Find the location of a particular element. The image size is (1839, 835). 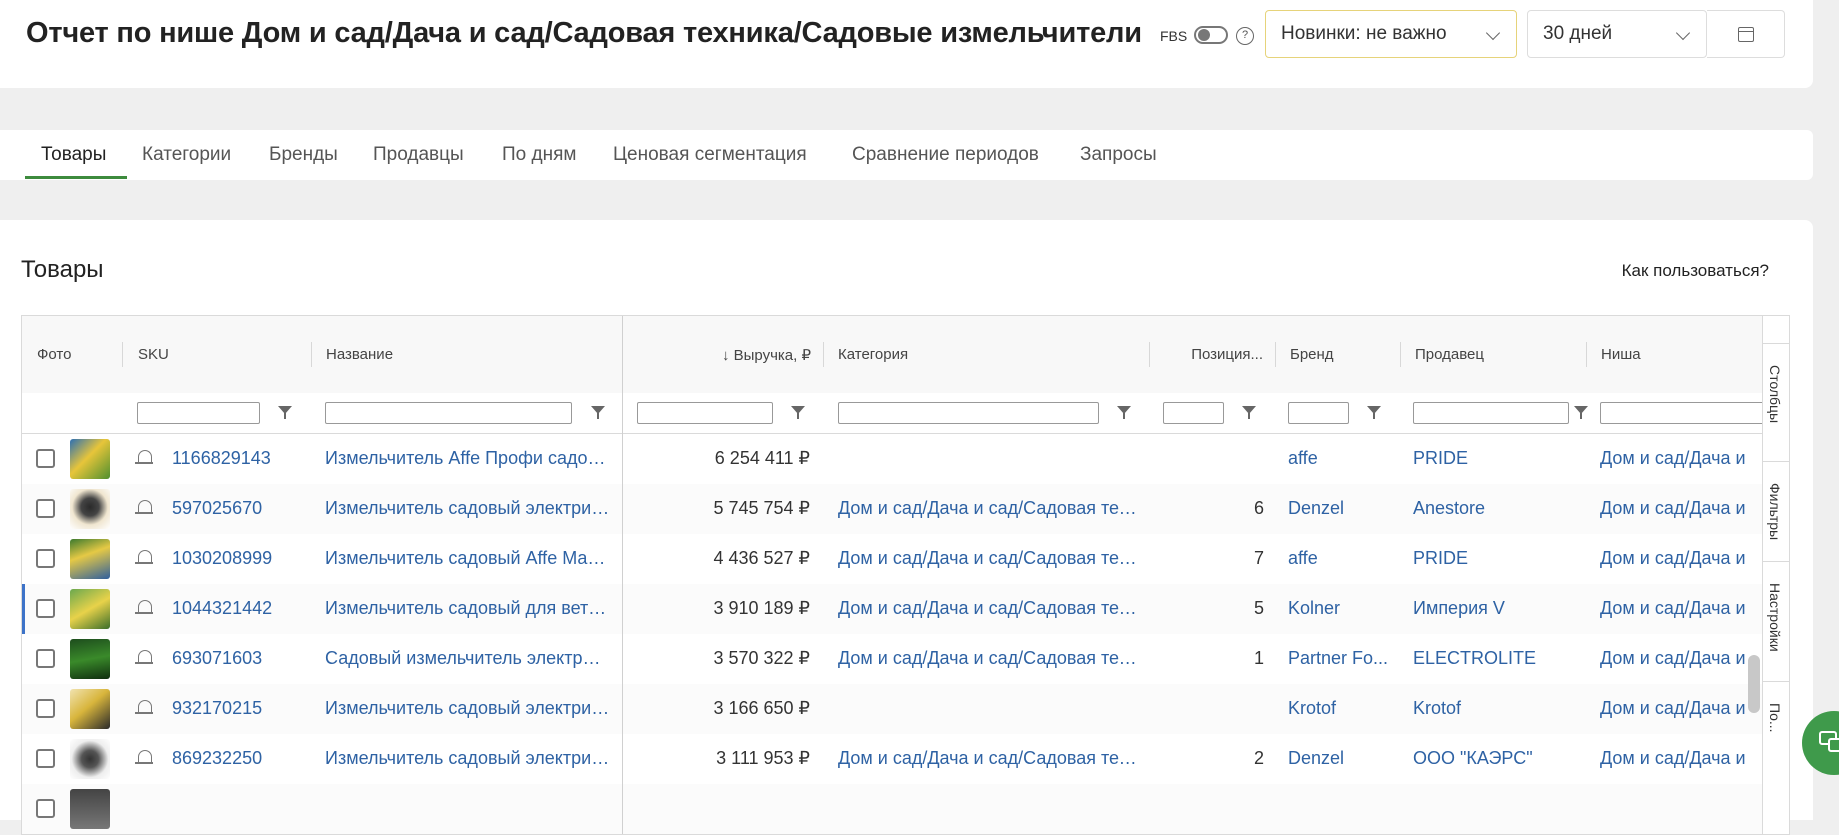

niche-filter-input is located at coordinates (1681, 413).